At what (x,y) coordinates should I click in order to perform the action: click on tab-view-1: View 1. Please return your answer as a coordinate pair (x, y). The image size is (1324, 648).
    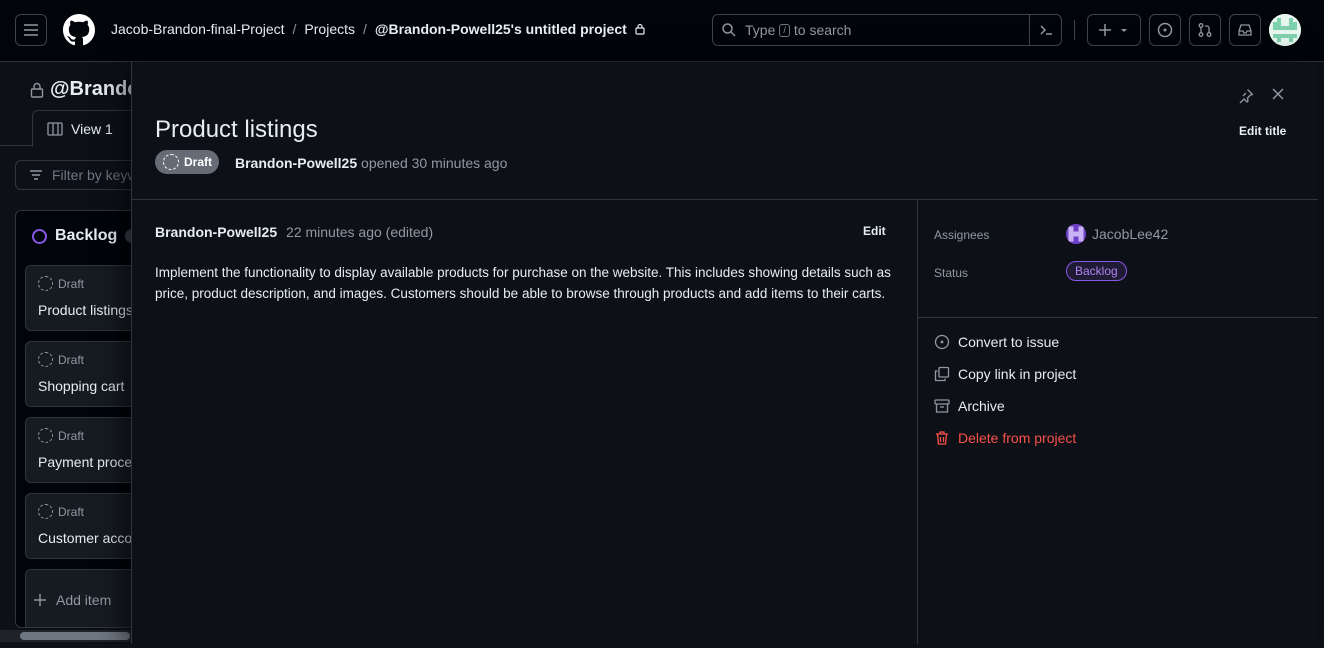
    Looking at the image, I should click on (87, 128).